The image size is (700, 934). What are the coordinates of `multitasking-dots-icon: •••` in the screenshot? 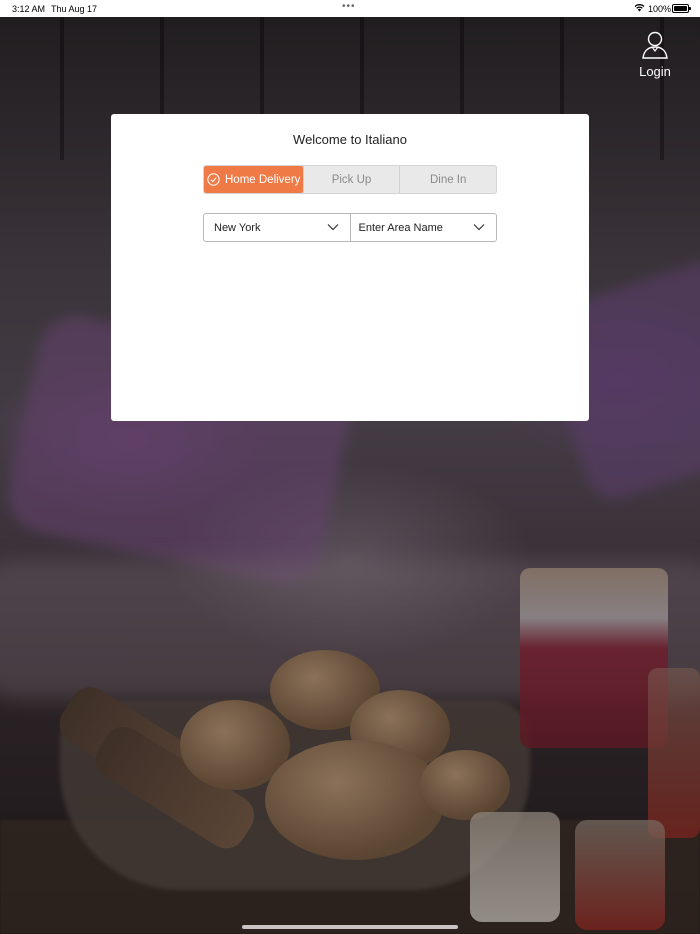 It's located at (349, 6).